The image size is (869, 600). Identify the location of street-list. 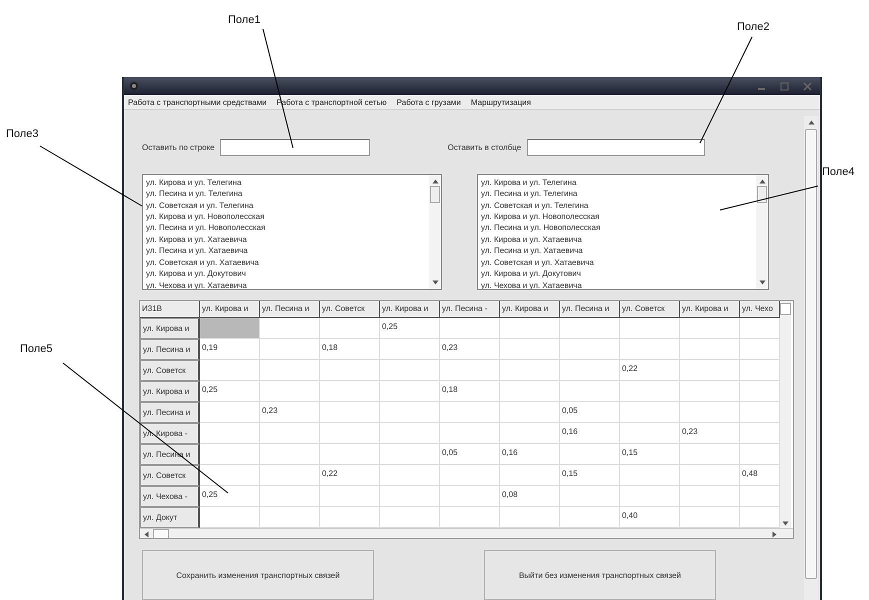
(292, 232).